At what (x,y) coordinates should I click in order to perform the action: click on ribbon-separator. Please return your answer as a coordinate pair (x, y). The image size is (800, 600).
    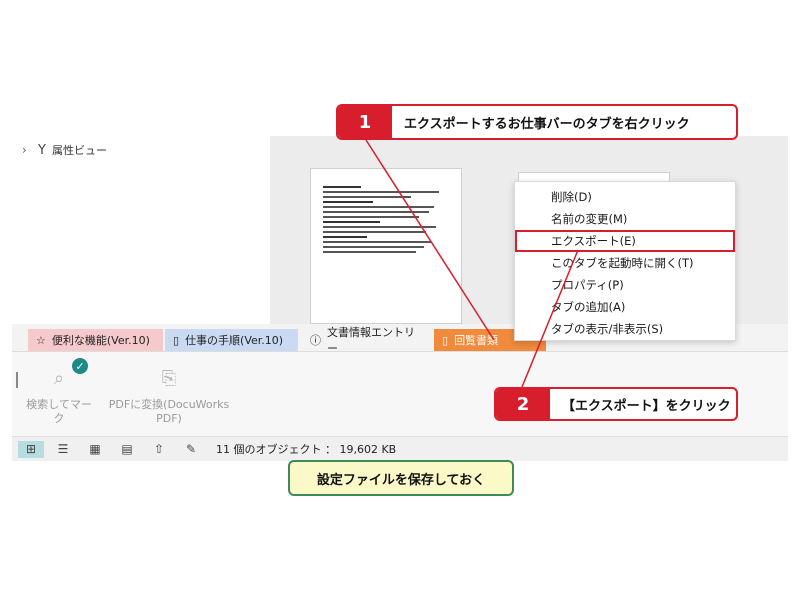
    Looking at the image, I should click on (17, 380).